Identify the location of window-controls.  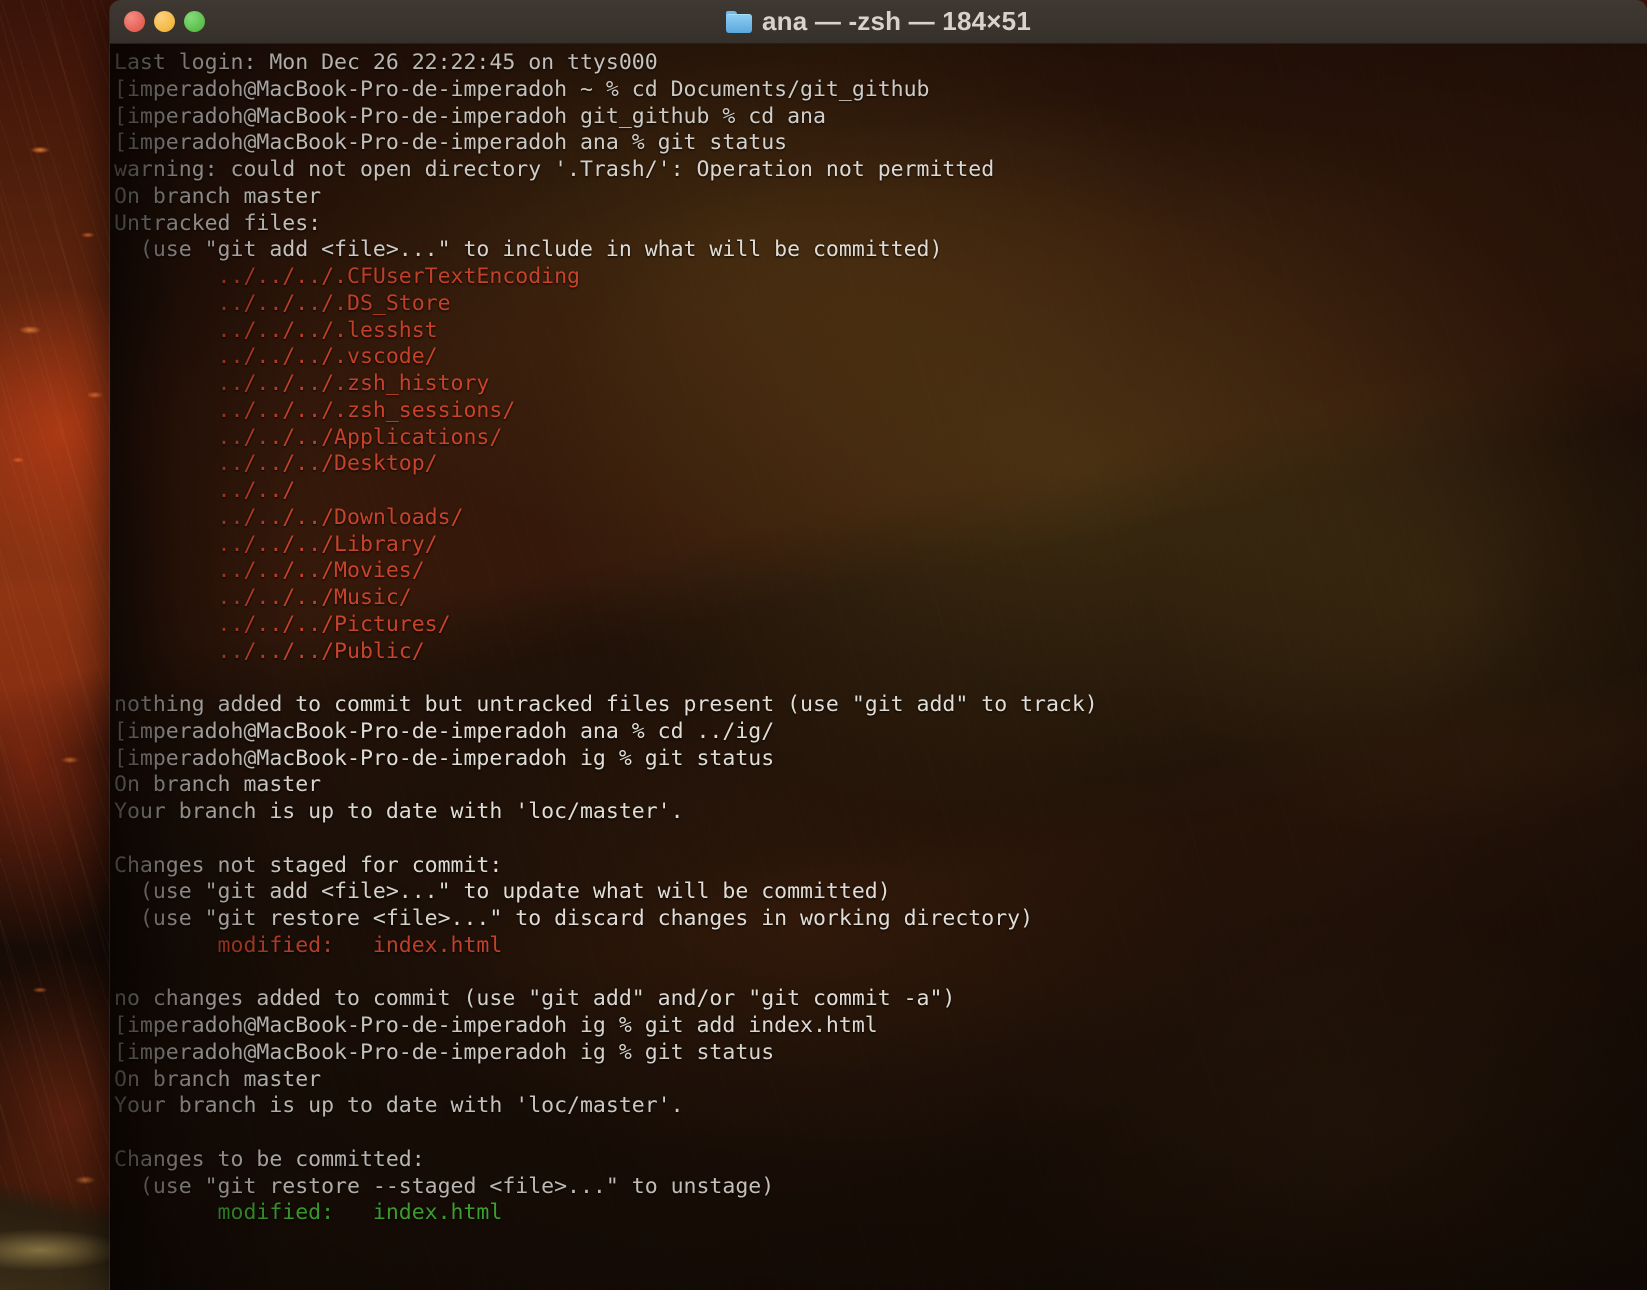
(164, 21).